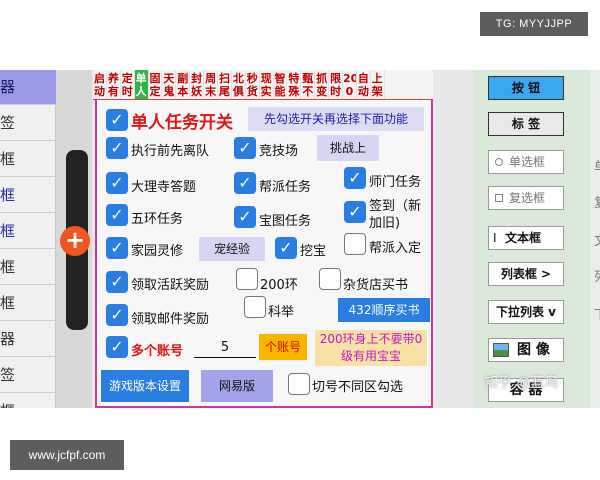 The width and height of the screenshot is (600, 480). I want to click on five-ring-label: 五环任务, so click(157, 219).